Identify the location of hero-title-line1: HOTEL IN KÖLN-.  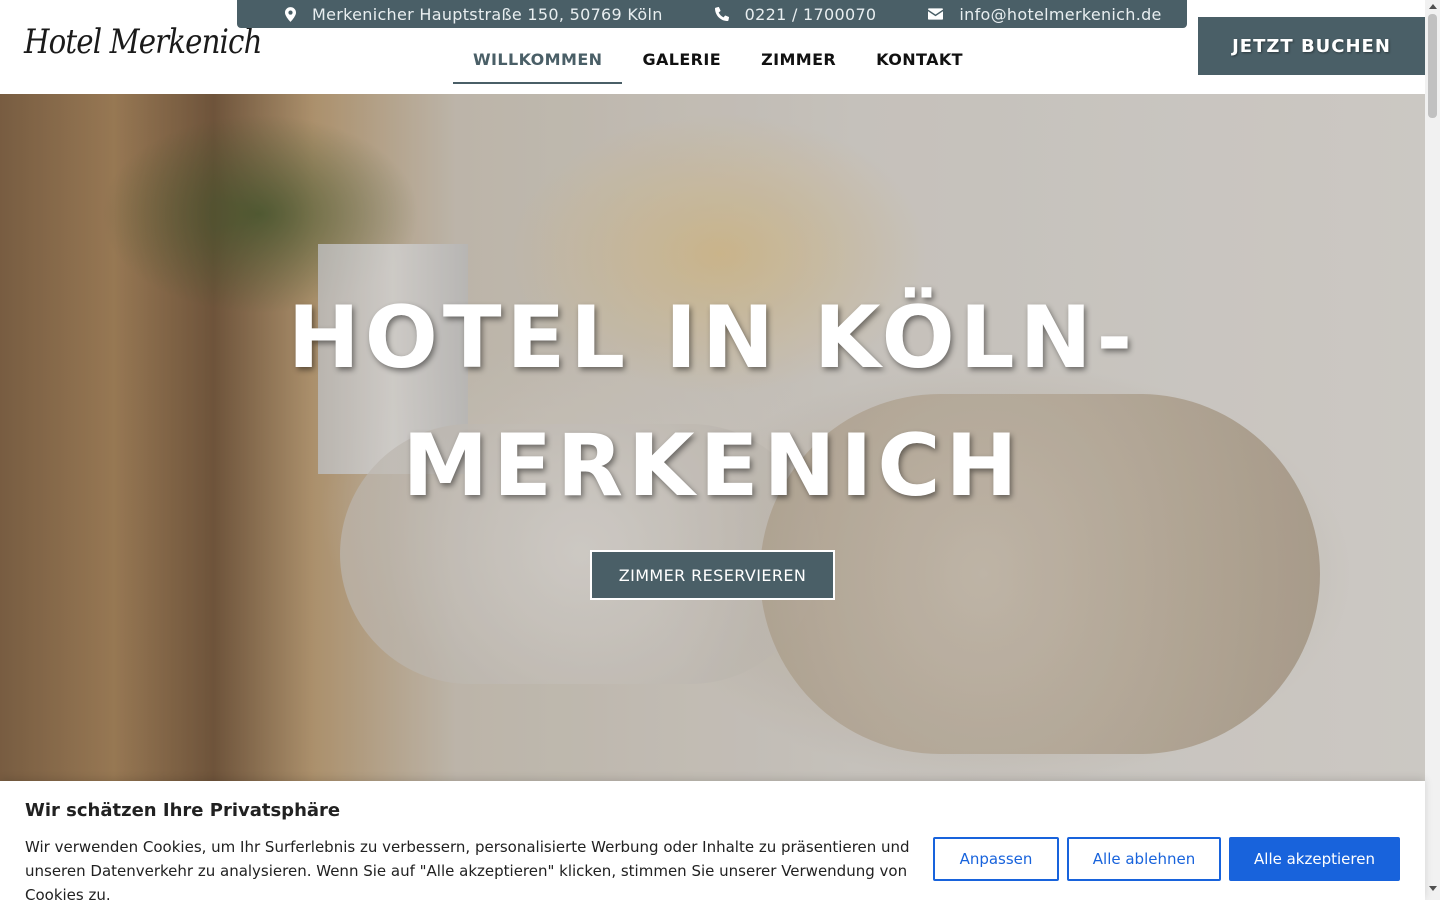
(712, 338).